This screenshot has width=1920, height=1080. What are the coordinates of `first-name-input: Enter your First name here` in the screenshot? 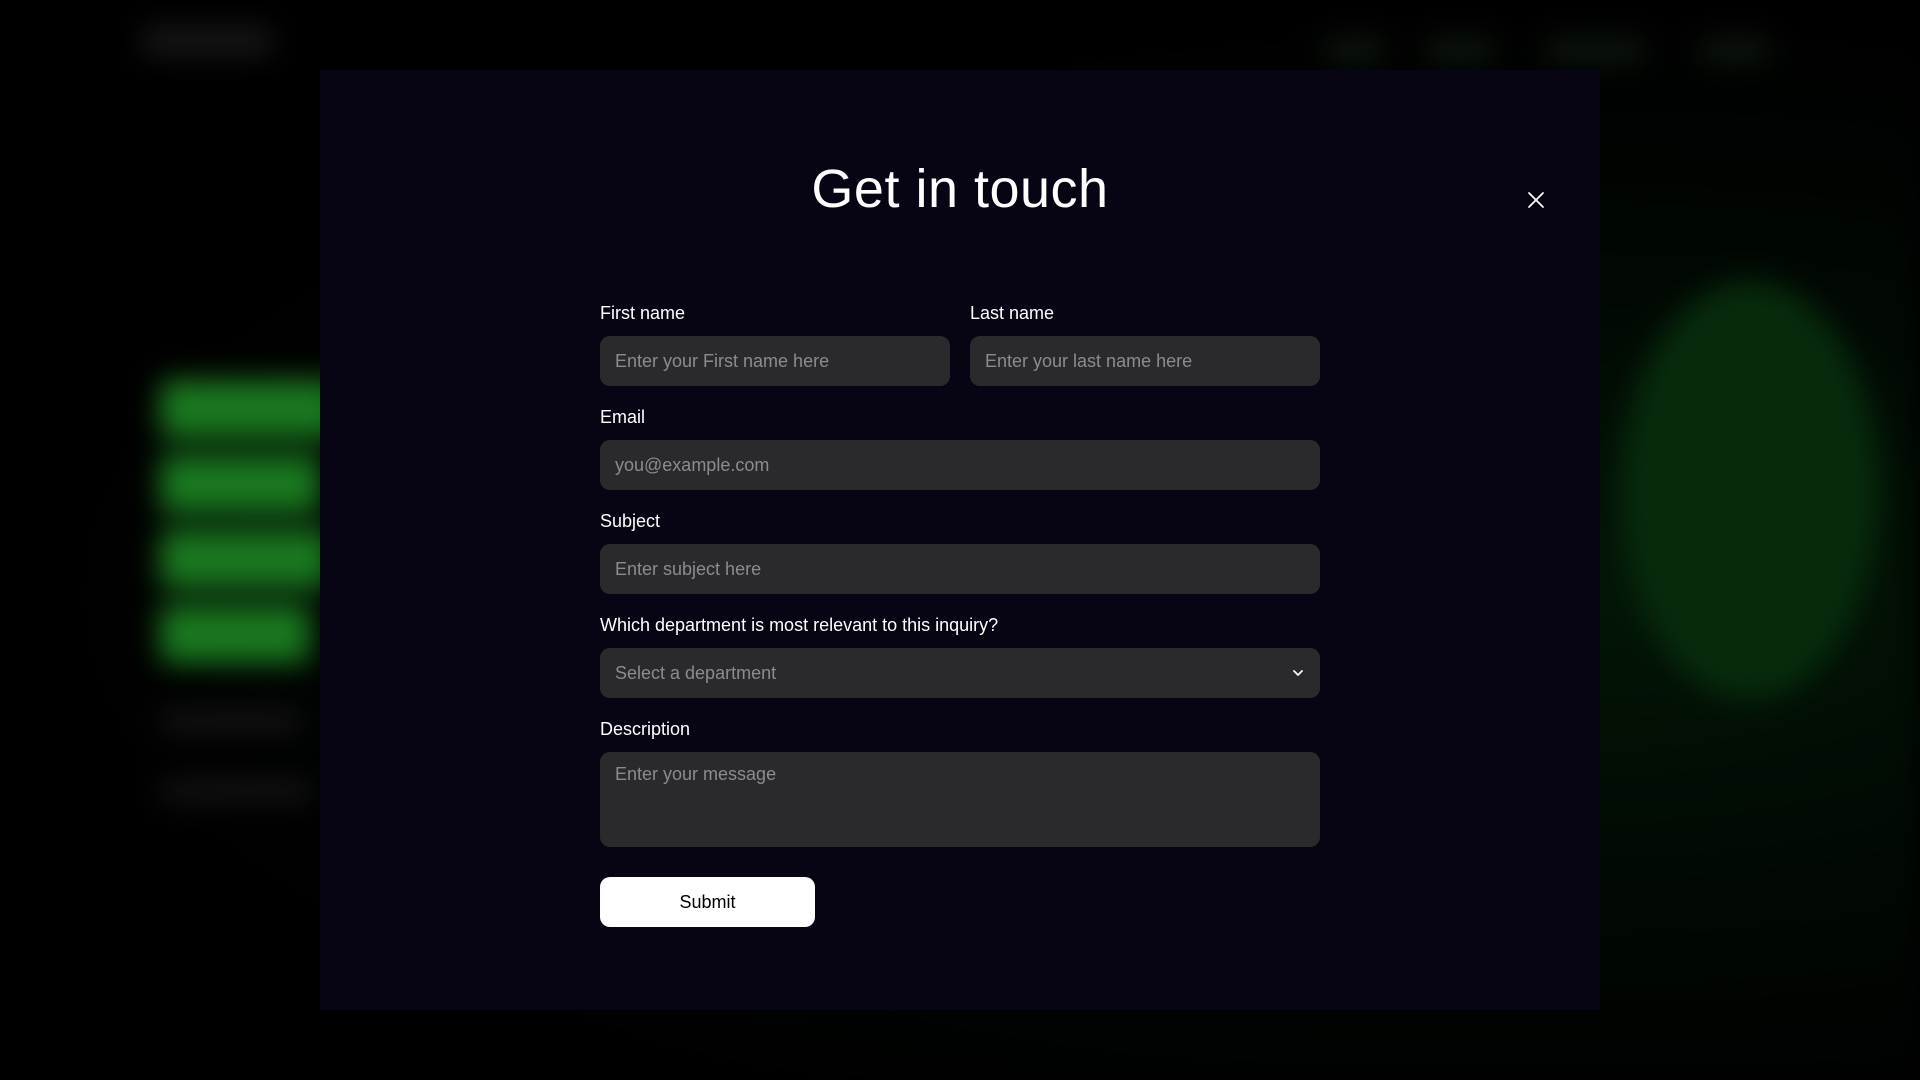 It's located at (775, 361).